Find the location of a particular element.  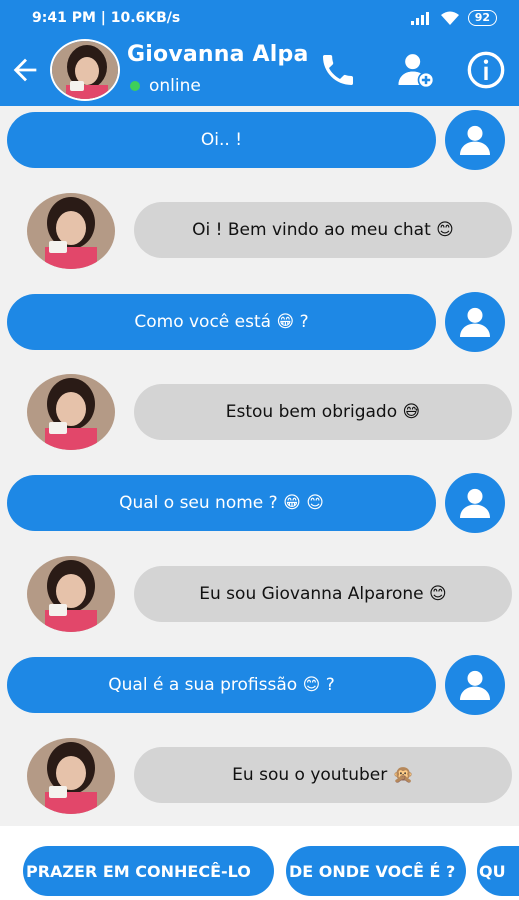

info-icon is located at coordinates (486, 70).